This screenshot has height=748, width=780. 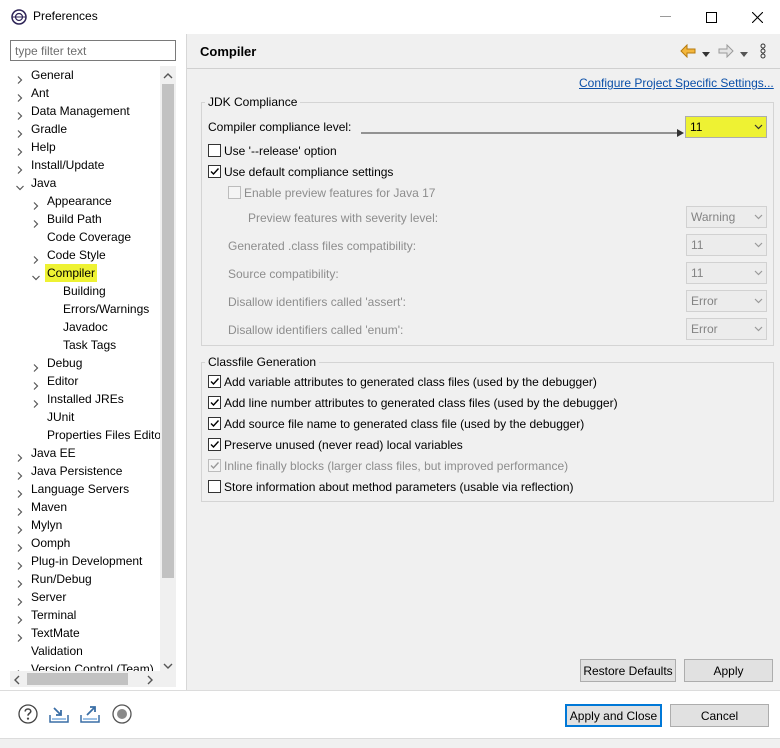 I want to click on tree-item: Help, so click(x=85, y=147).